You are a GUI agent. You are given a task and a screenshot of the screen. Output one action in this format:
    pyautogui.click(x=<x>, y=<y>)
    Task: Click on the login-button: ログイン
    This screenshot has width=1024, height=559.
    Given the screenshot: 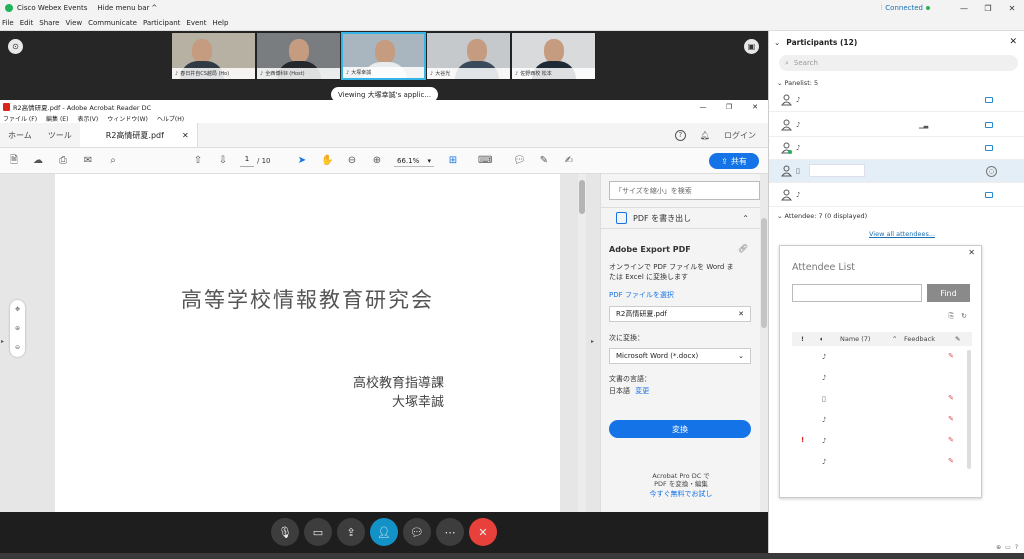 What is the action you would take?
    pyautogui.click(x=740, y=135)
    